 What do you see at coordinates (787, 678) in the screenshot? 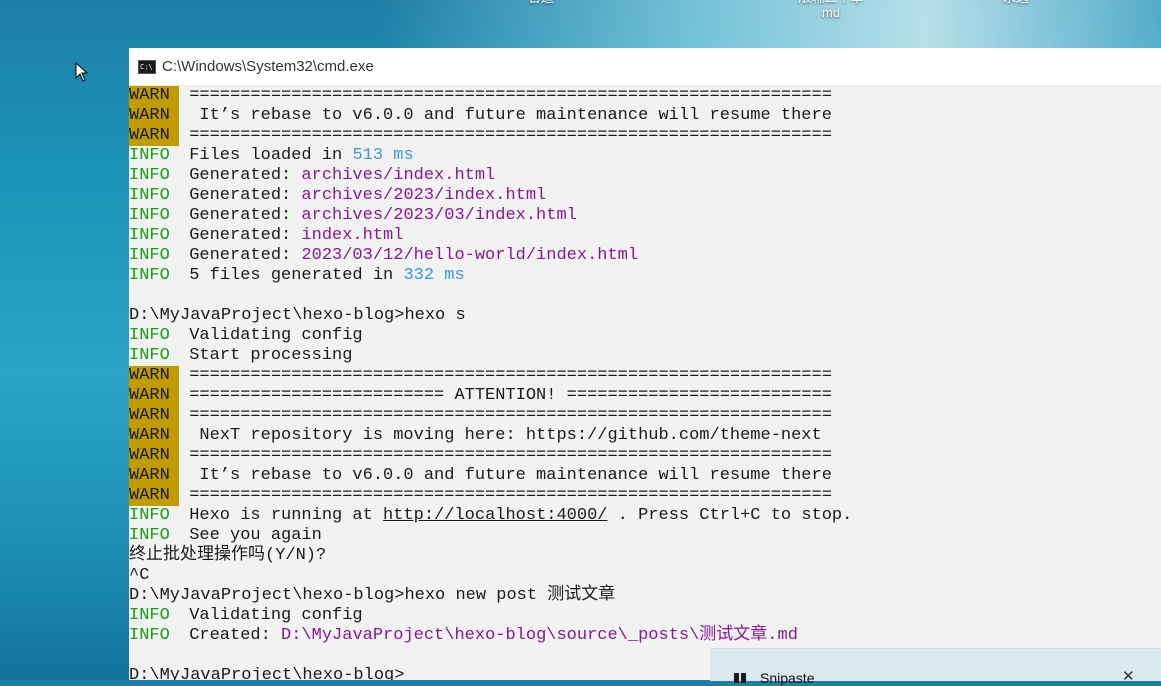
I see `snipaste-title: Snipaste` at bounding box center [787, 678].